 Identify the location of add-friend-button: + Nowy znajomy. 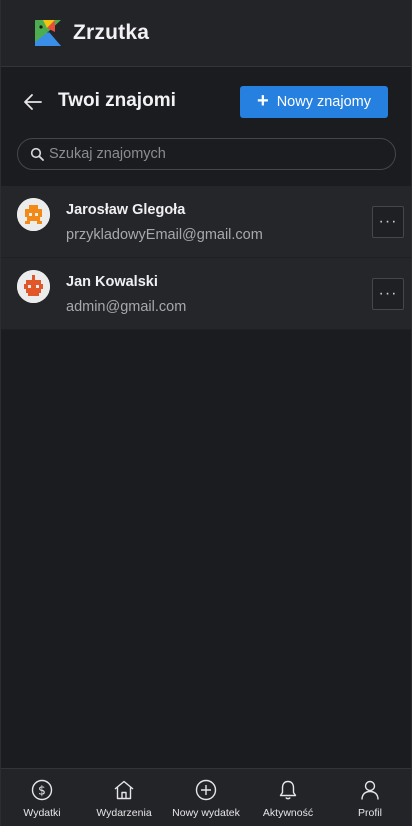
(314, 102).